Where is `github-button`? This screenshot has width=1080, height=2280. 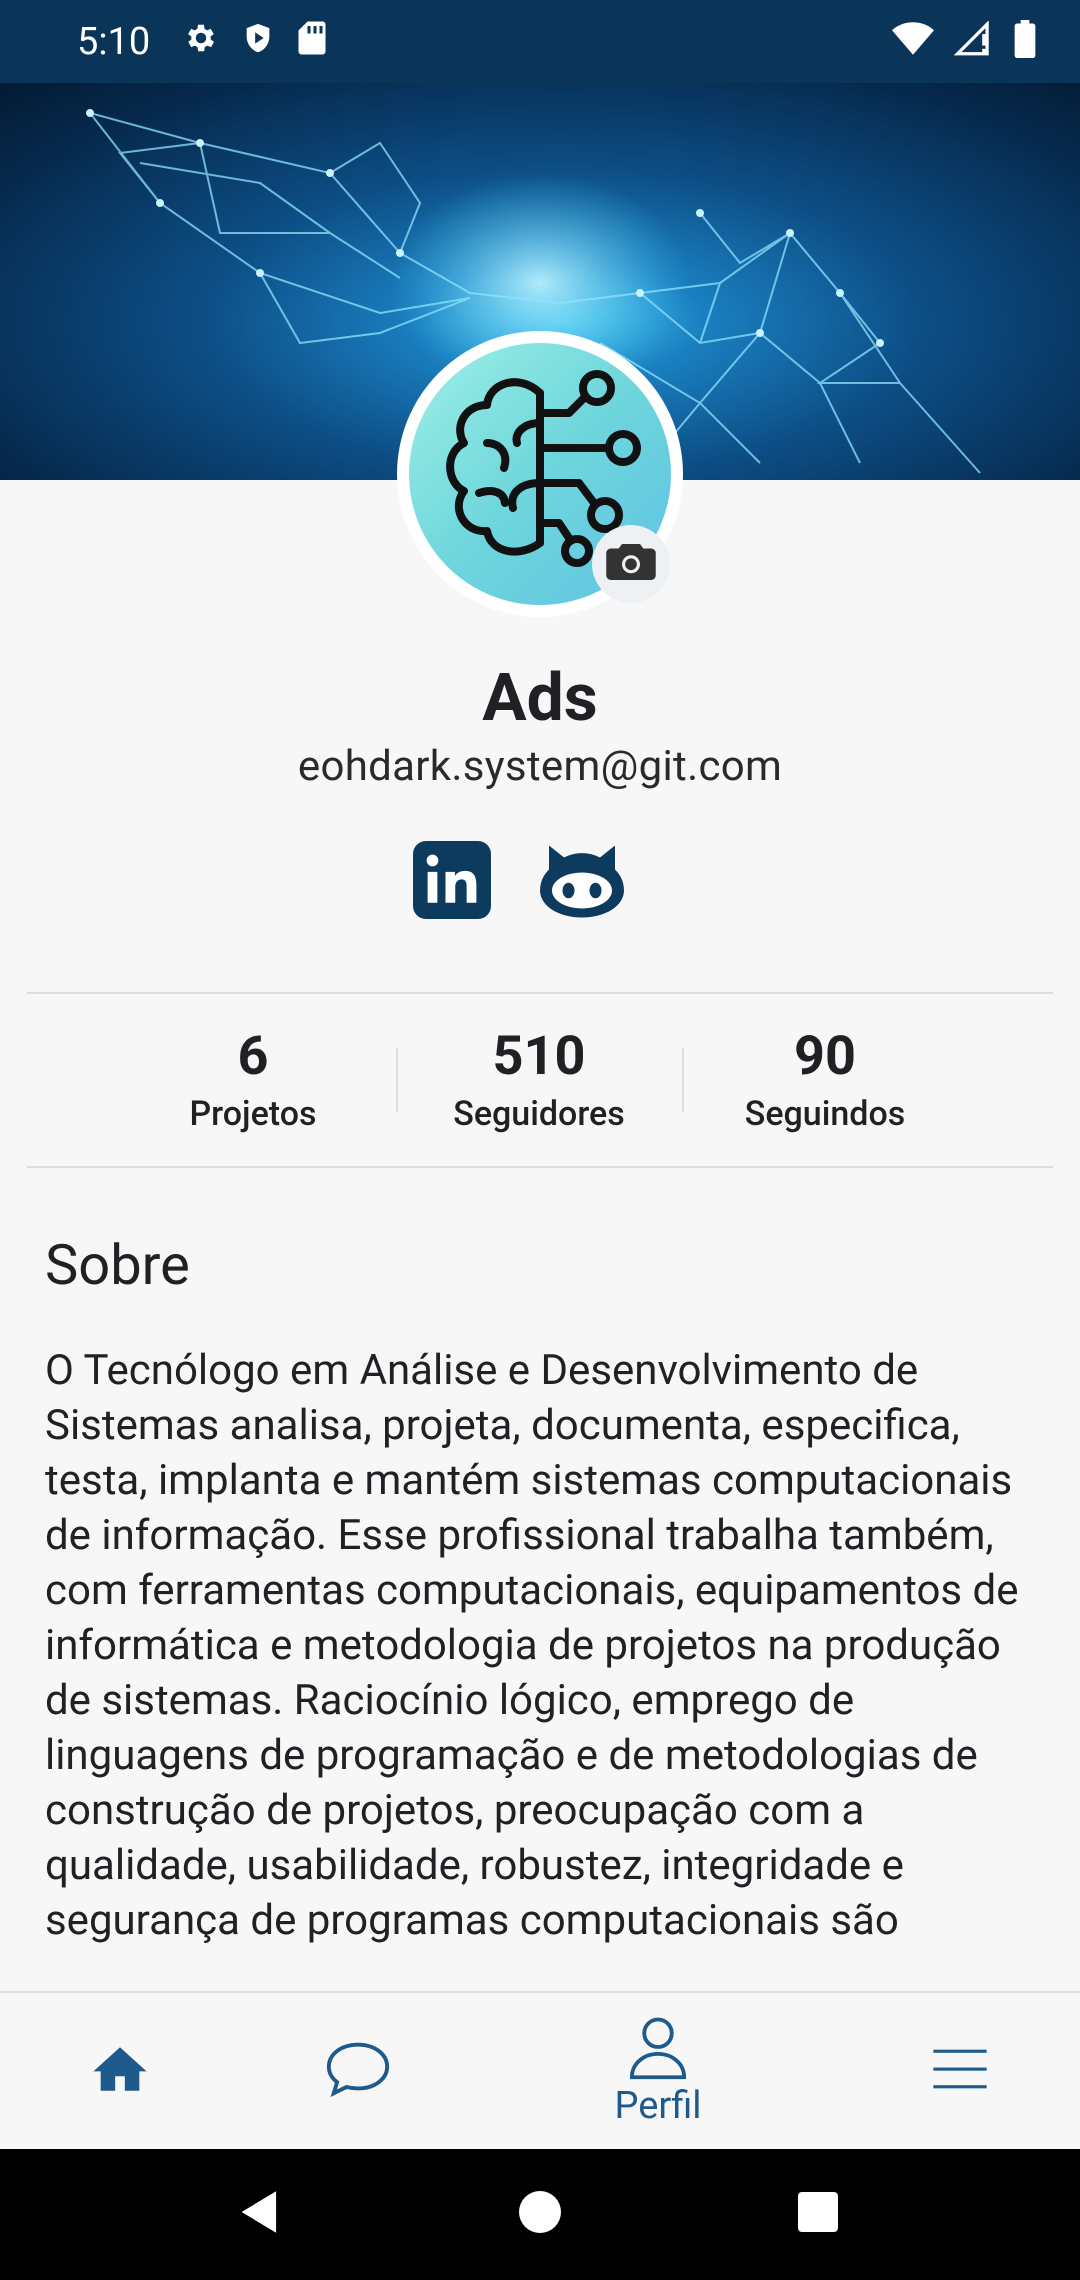 github-button is located at coordinates (582, 882).